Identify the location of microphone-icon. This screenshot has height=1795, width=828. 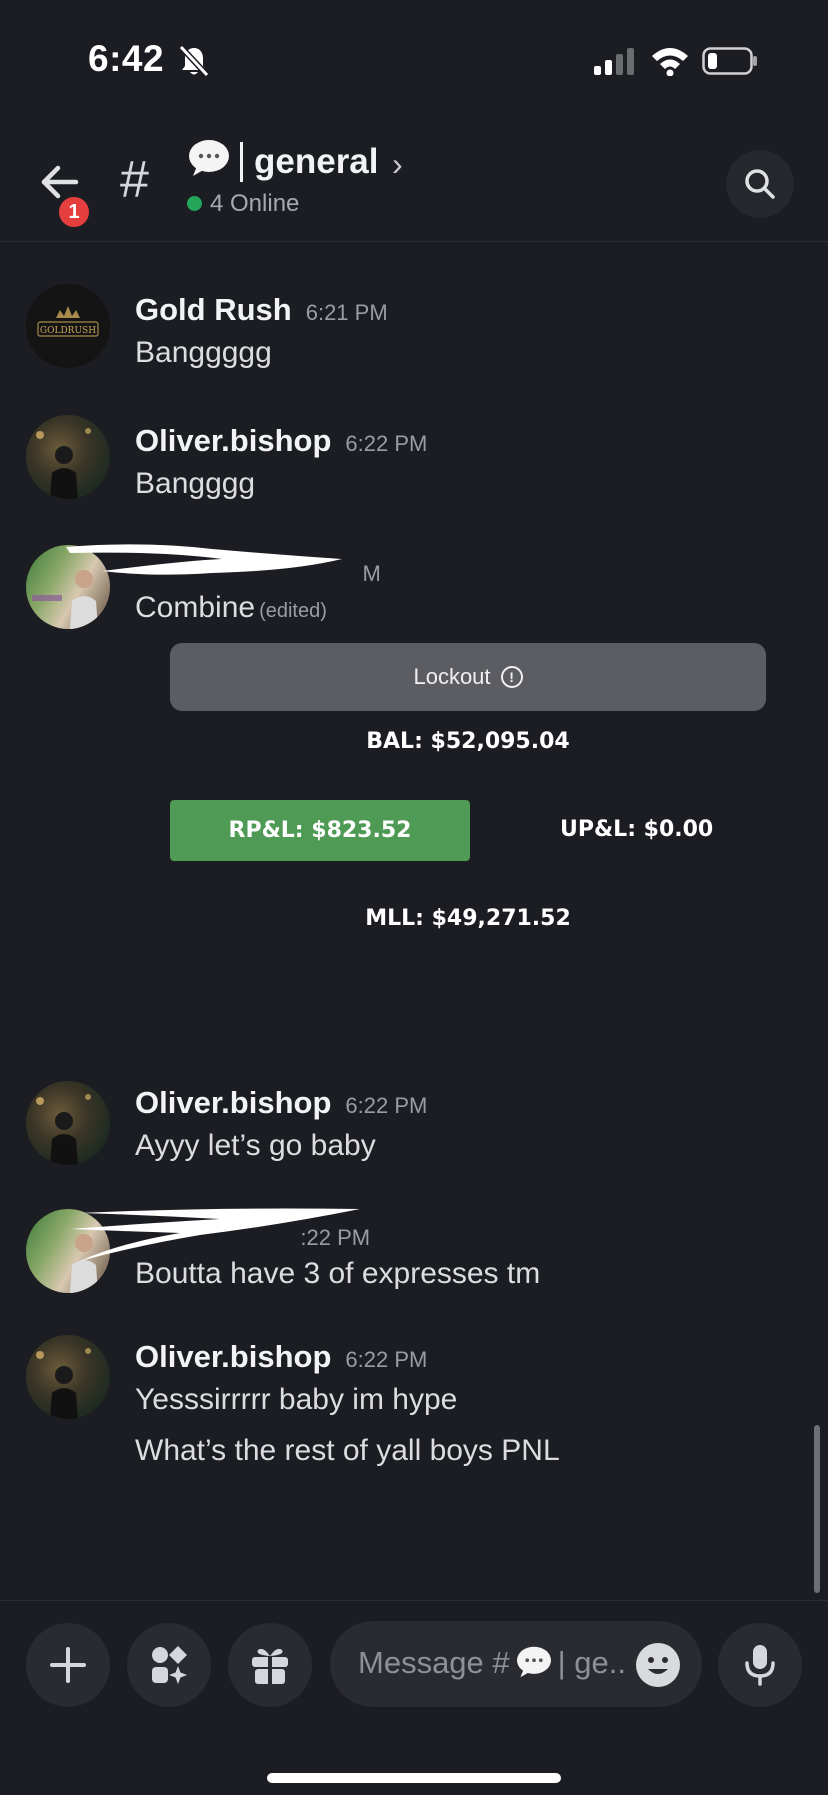
(760, 1665).